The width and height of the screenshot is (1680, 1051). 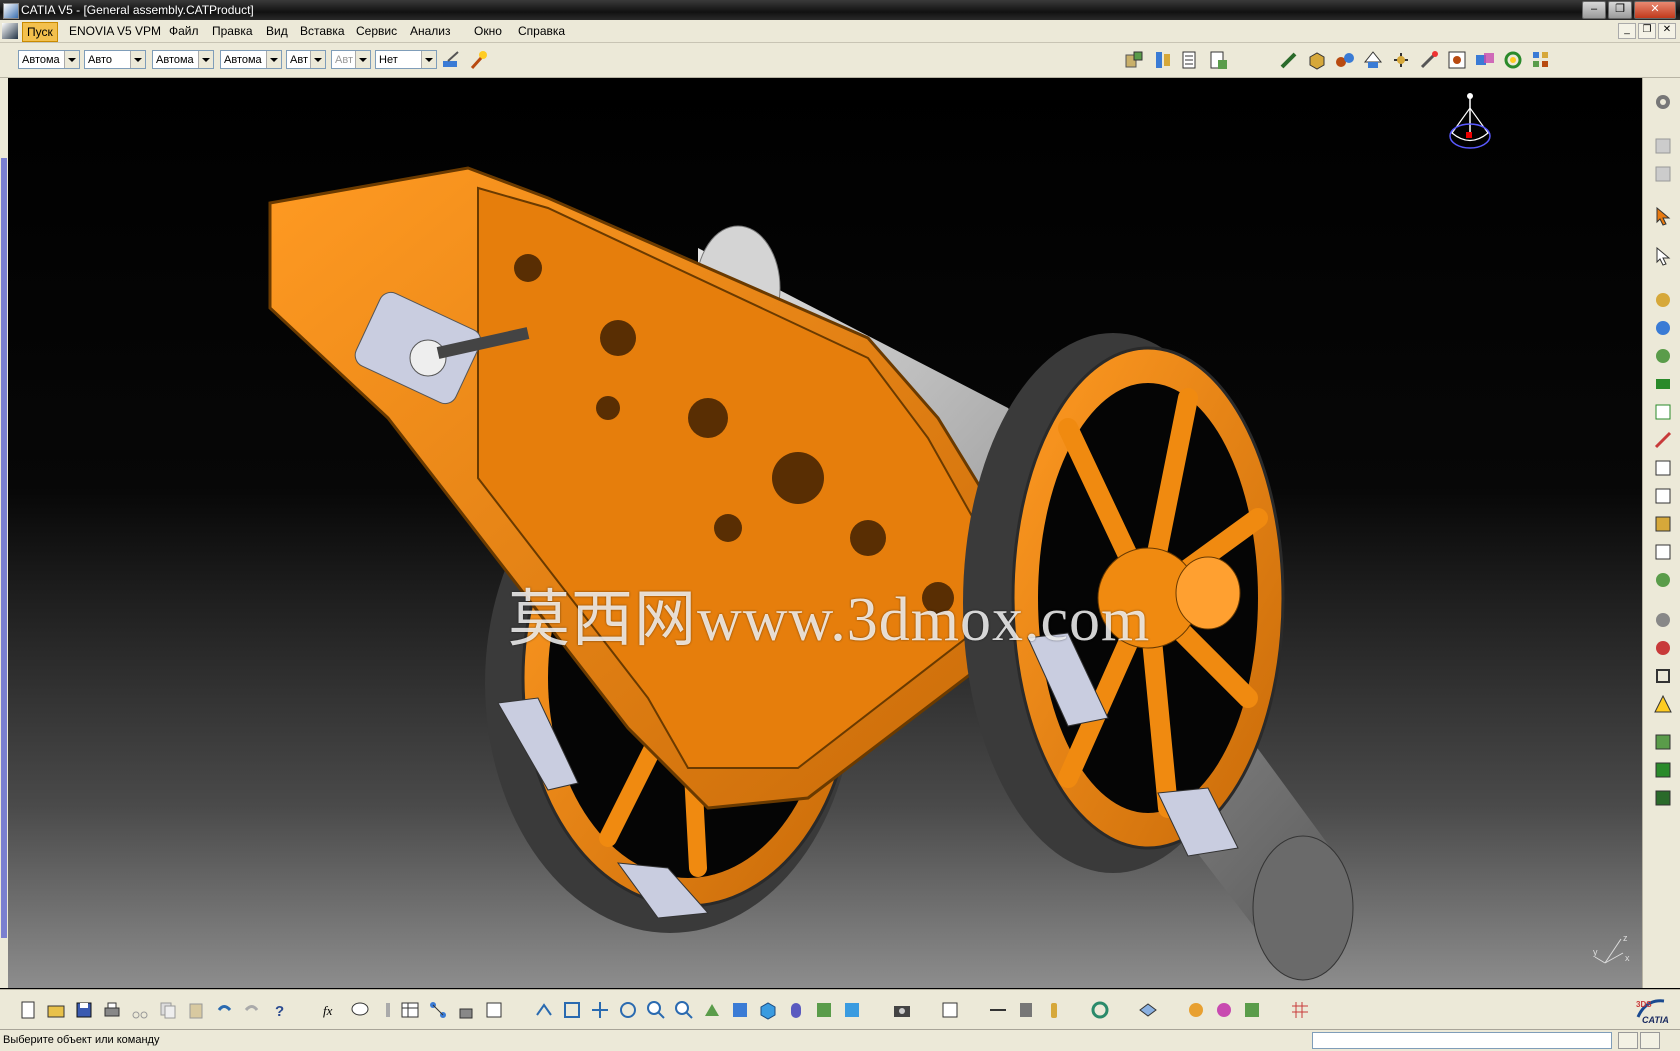 What do you see at coordinates (56, 1010) in the screenshot?
I see `open-folder-icon` at bounding box center [56, 1010].